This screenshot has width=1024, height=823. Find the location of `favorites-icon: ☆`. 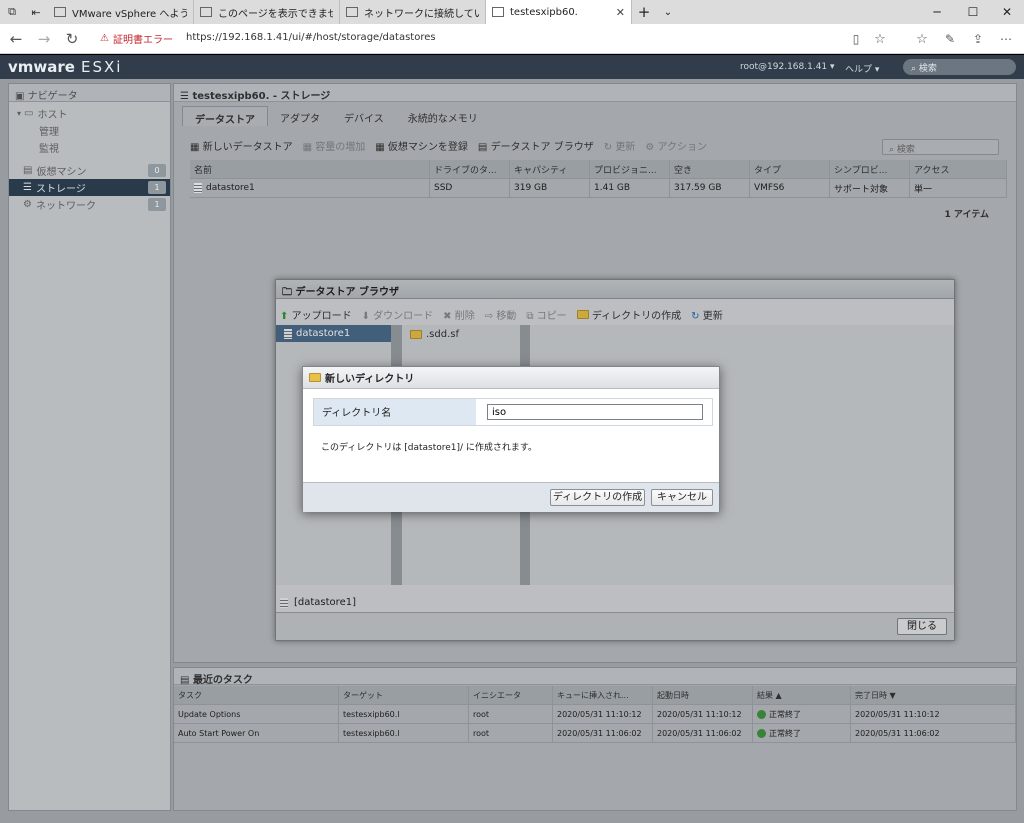

favorites-icon: ☆ is located at coordinates (922, 39).